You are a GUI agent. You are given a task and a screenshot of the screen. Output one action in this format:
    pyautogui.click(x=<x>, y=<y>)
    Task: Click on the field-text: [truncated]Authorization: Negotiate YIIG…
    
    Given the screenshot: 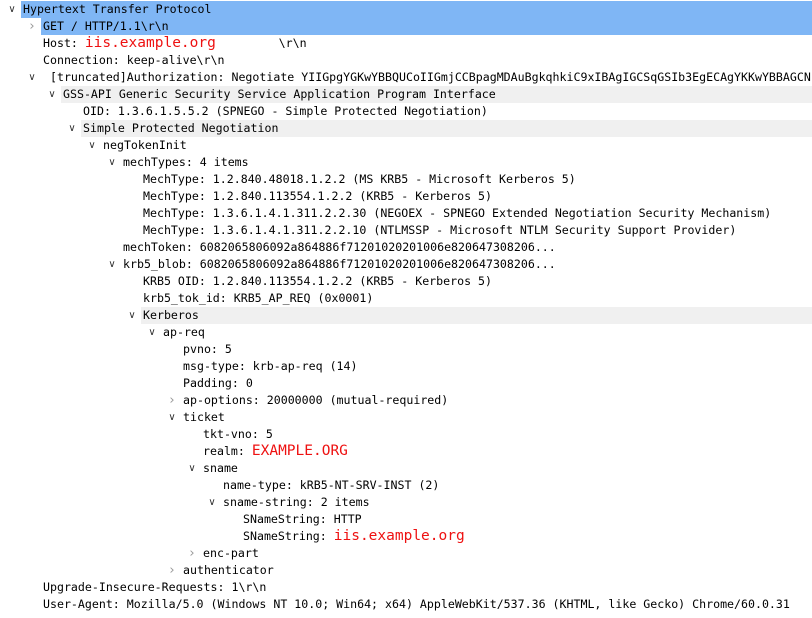 What is the action you would take?
    pyautogui.click(x=427, y=77)
    